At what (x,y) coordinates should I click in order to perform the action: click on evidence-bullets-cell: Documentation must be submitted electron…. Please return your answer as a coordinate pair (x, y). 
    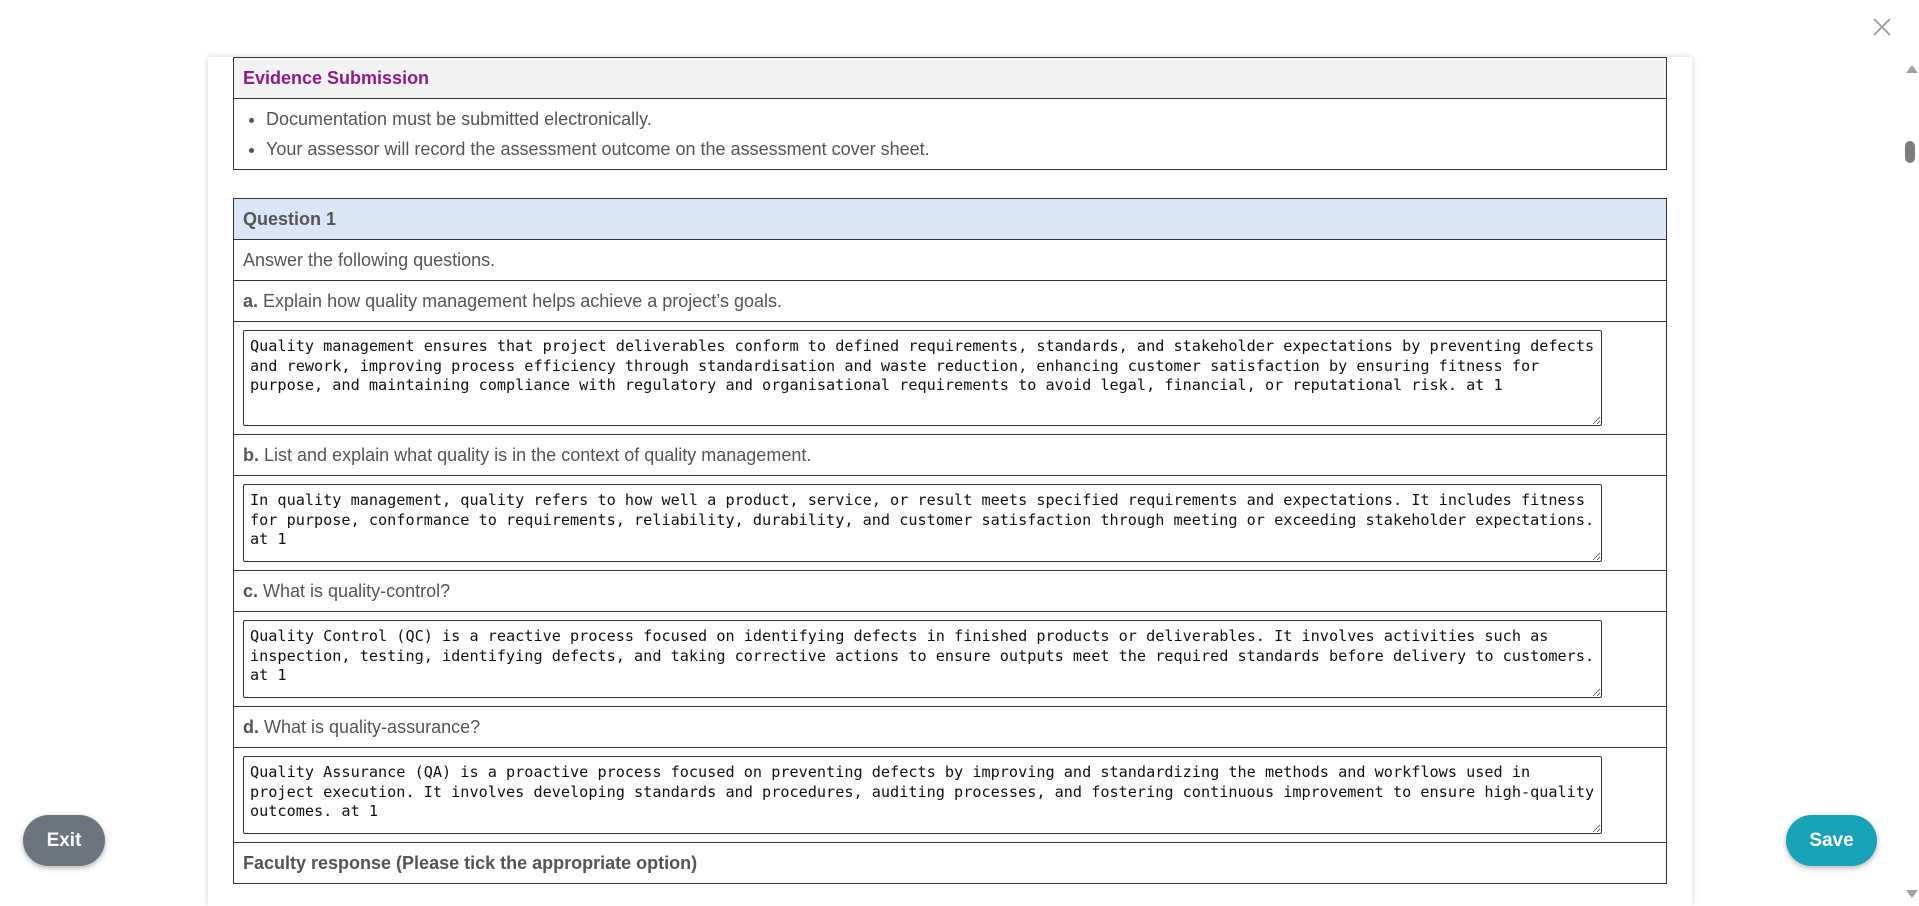
    Looking at the image, I should click on (950, 134).